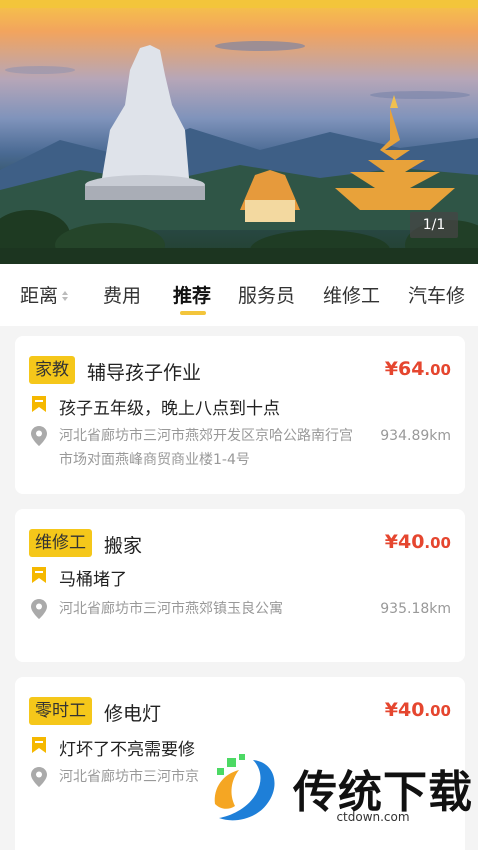 The width and height of the screenshot is (478, 850). What do you see at coordinates (123, 546) in the screenshot?
I see `job-title: 搬家` at bounding box center [123, 546].